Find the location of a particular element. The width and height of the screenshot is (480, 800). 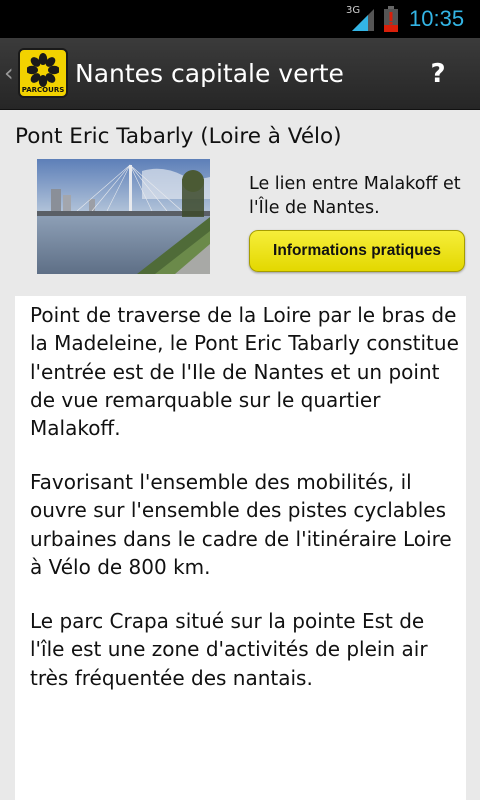

battery-icon is located at coordinates (391, 19).